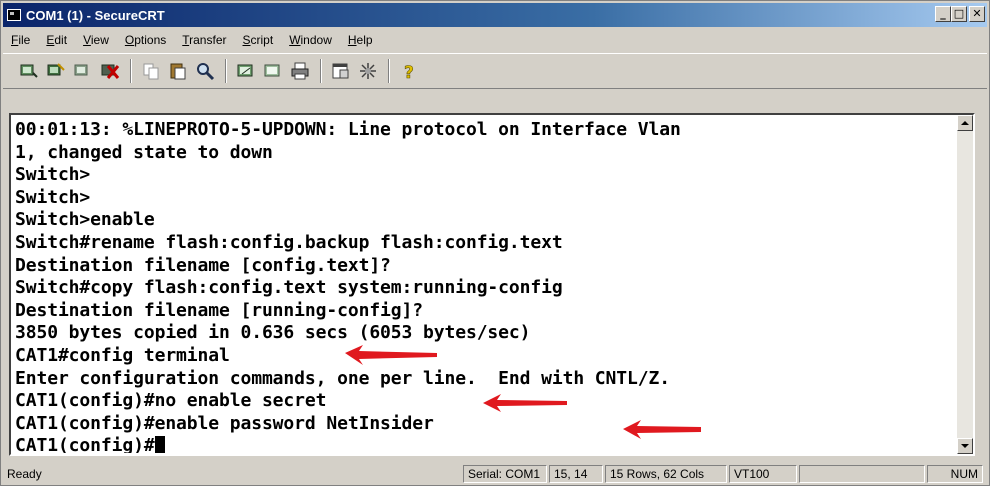  Describe the element at coordinates (485, 444) in the screenshot. I see `terminal-line: CAT1(config)#` at that location.